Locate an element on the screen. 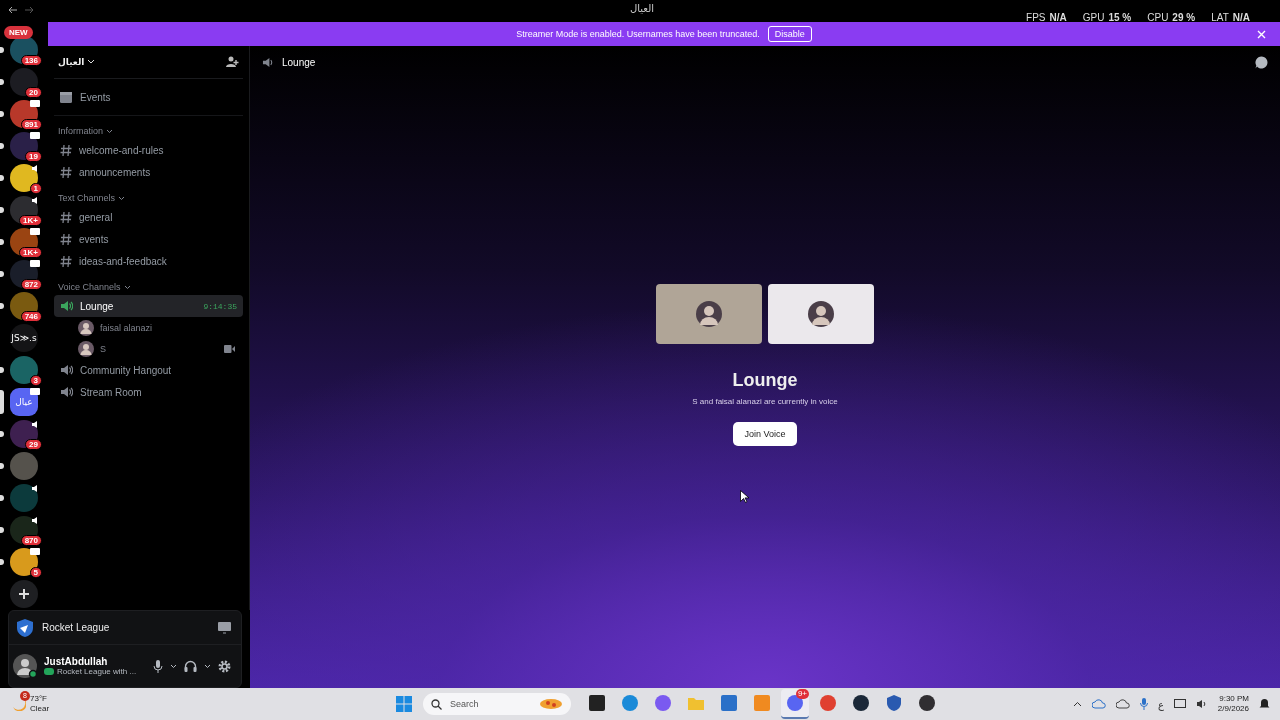  category-label: Text Channels is located at coordinates (87, 198).